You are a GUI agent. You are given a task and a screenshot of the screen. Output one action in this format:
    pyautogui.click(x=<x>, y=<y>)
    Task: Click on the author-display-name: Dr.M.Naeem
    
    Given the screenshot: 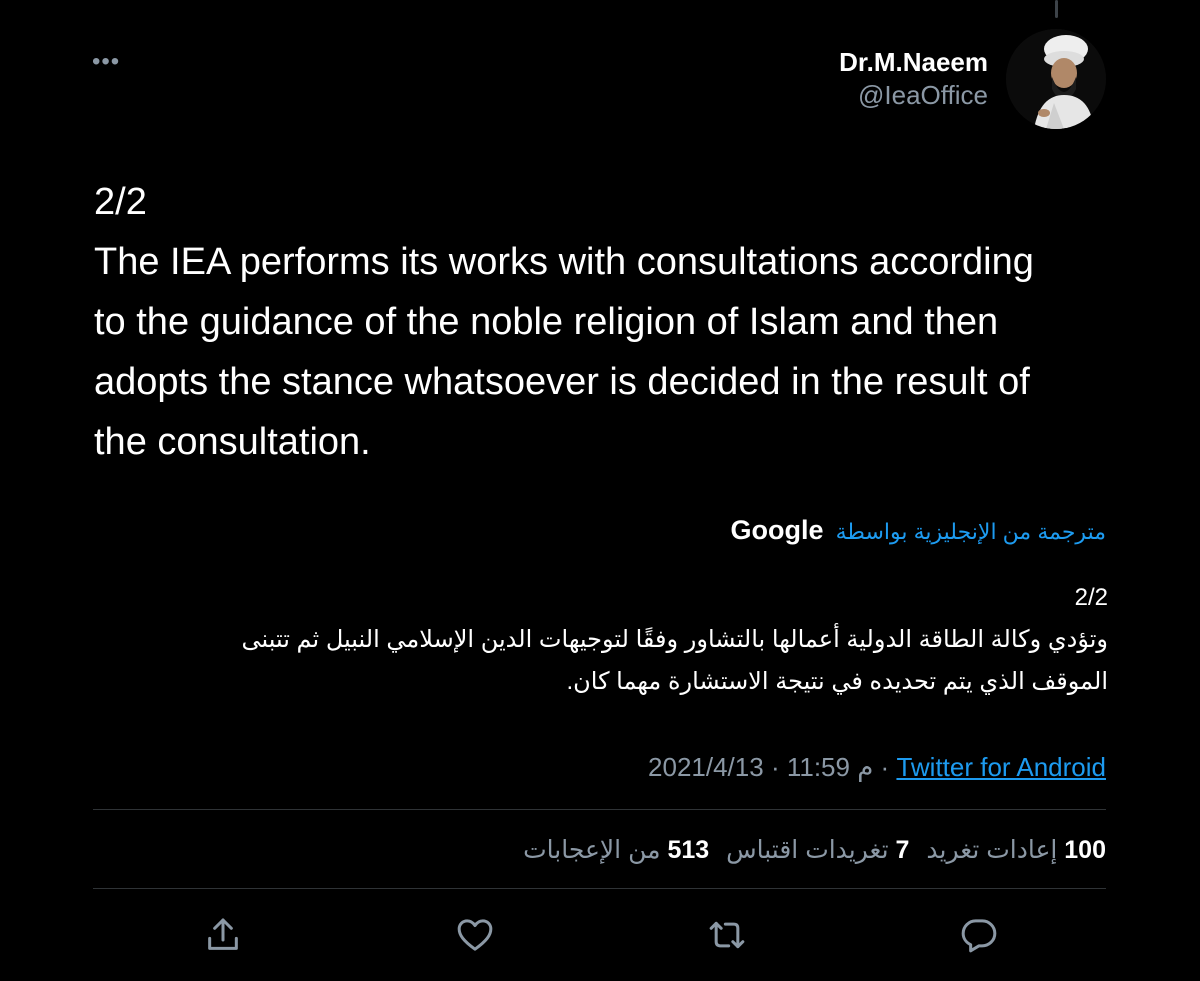 What is the action you would take?
    pyautogui.click(x=913, y=62)
    